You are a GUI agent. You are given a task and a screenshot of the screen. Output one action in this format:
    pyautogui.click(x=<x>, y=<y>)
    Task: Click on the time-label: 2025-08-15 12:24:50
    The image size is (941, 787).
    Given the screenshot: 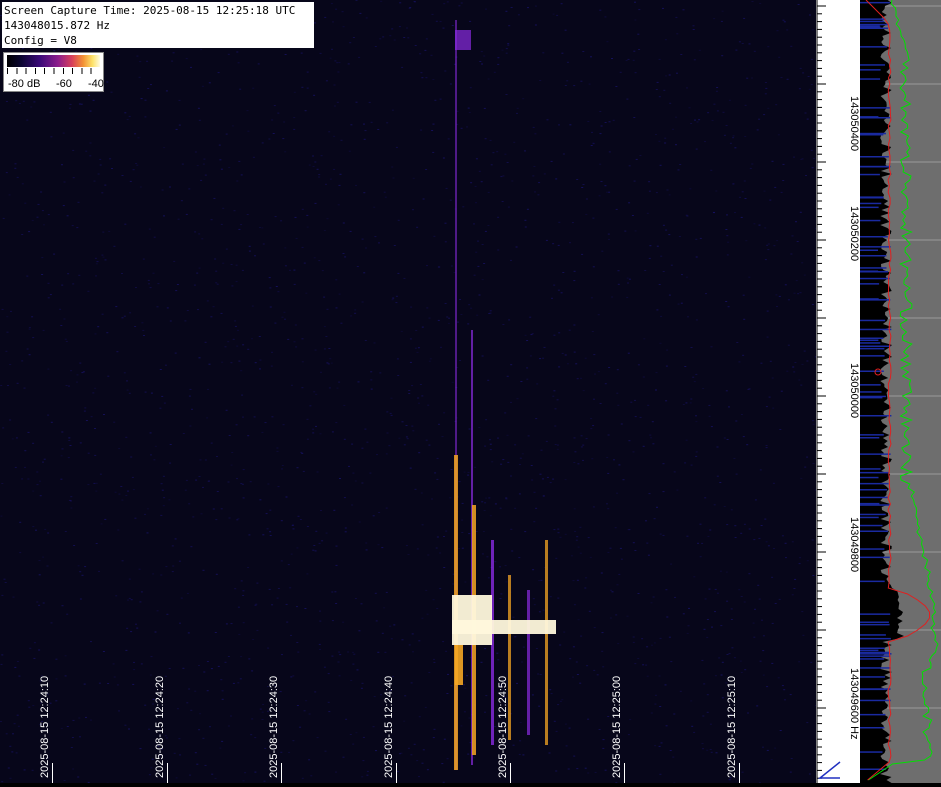 What is the action you would take?
    pyautogui.click(x=503, y=727)
    